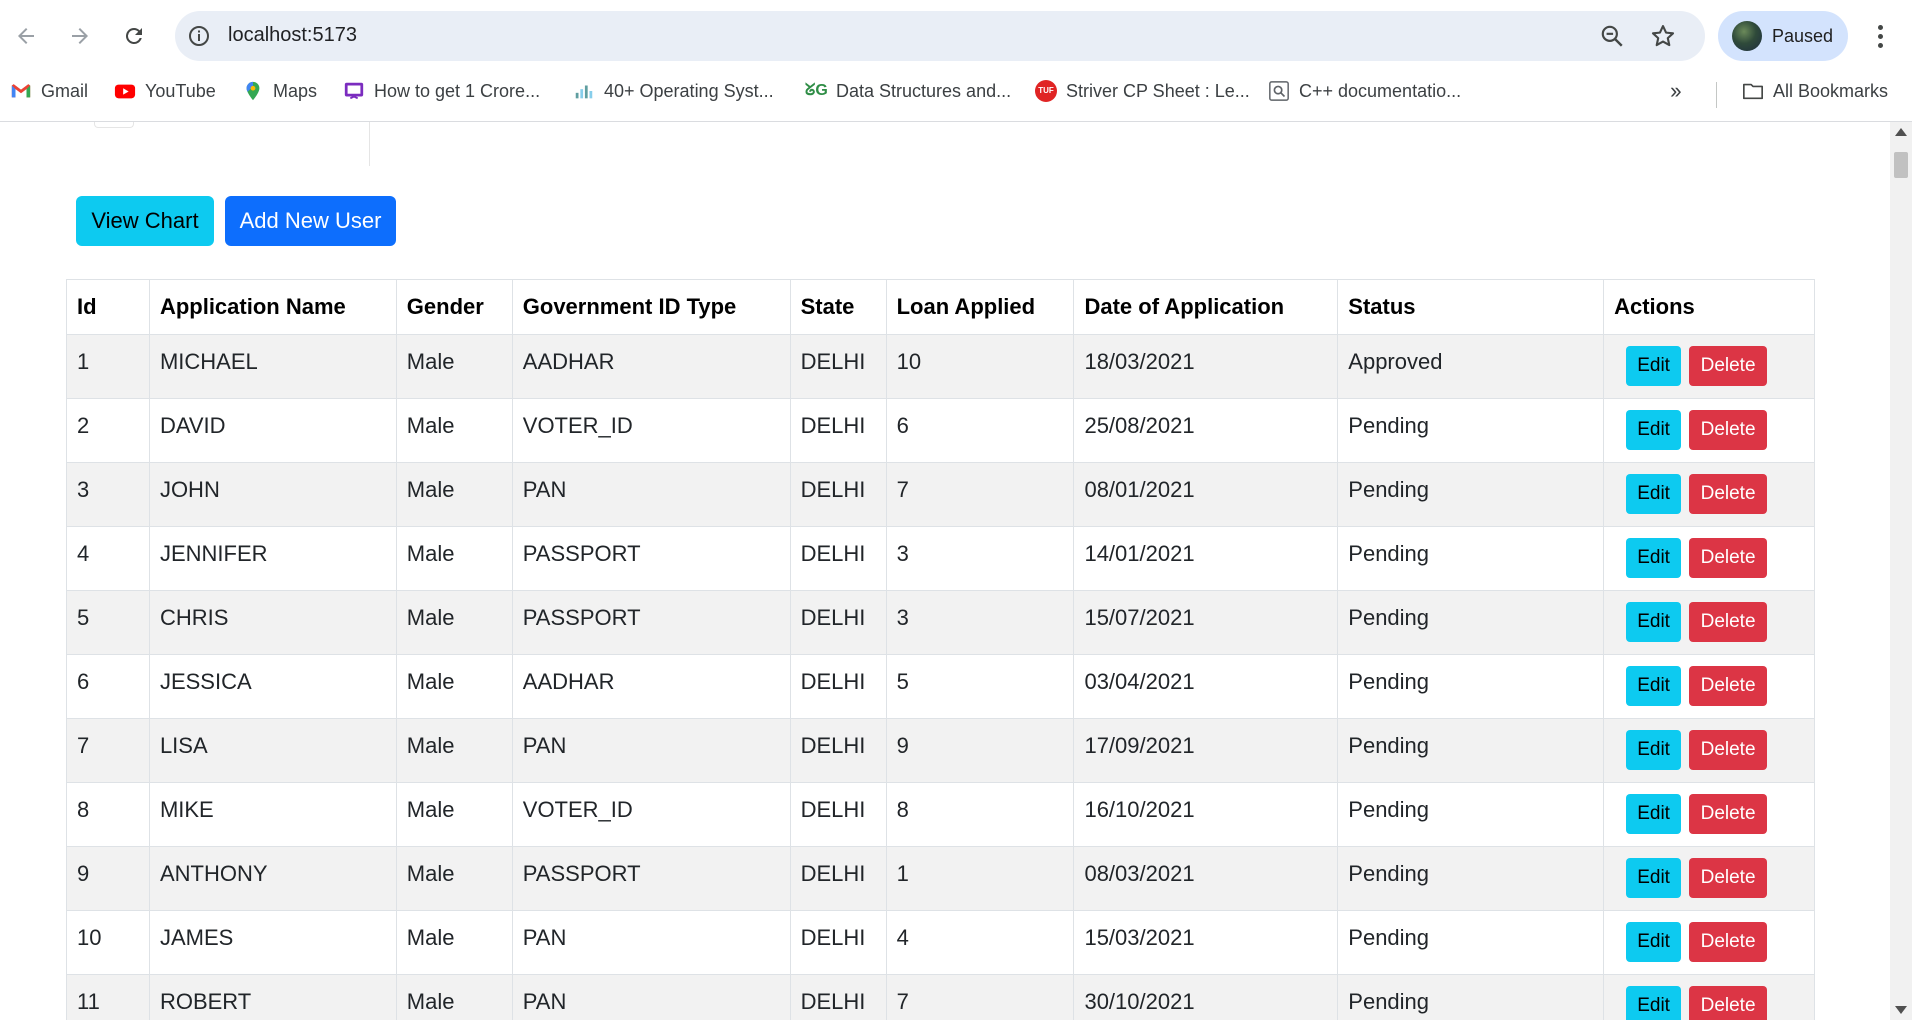 The image size is (1912, 1020). I want to click on bookmark-gmail: Gmail, so click(49, 91).